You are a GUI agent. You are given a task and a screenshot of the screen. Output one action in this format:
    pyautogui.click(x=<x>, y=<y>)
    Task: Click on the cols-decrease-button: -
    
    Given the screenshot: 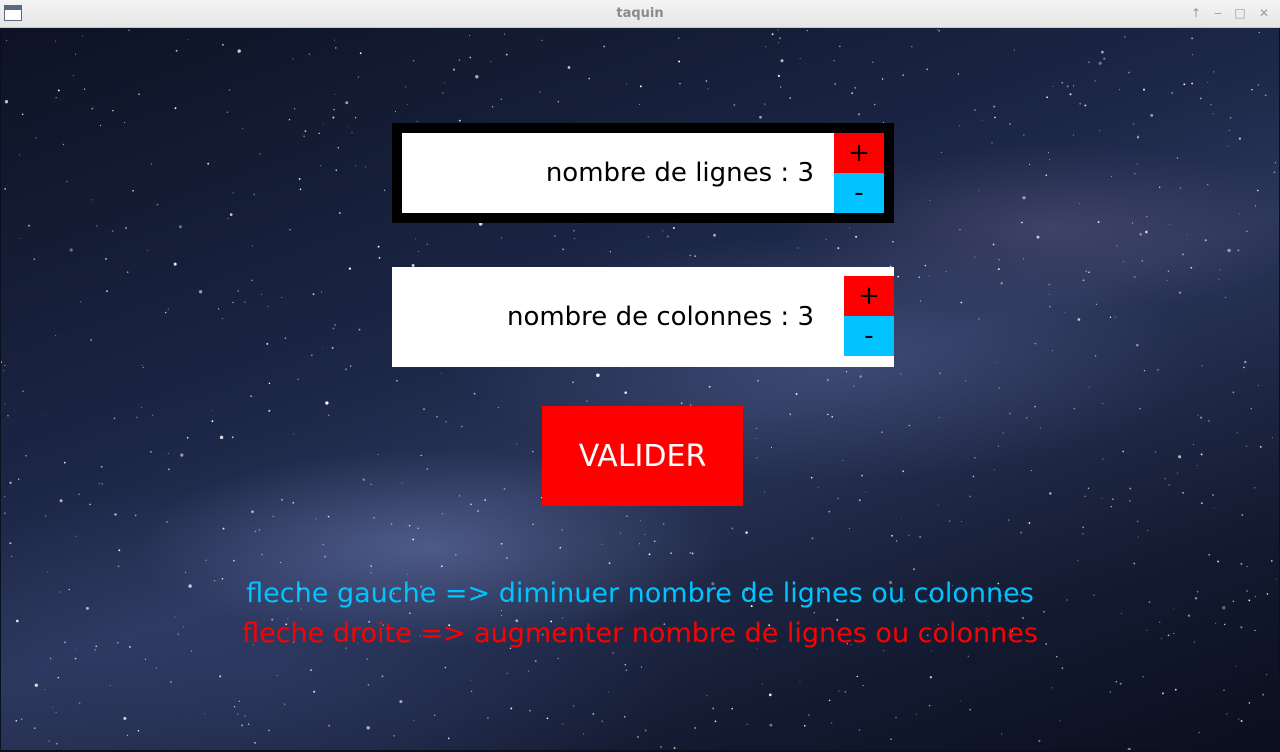 What is the action you would take?
    pyautogui.click(x=869, y=336)
    